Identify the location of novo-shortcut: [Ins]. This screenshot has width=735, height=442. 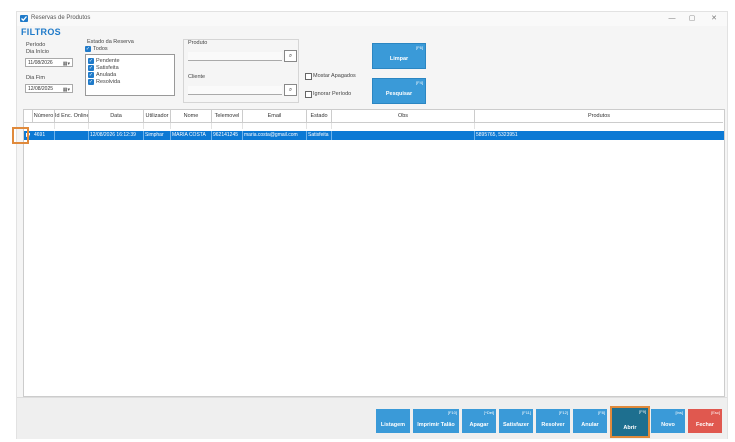
(679, 412).